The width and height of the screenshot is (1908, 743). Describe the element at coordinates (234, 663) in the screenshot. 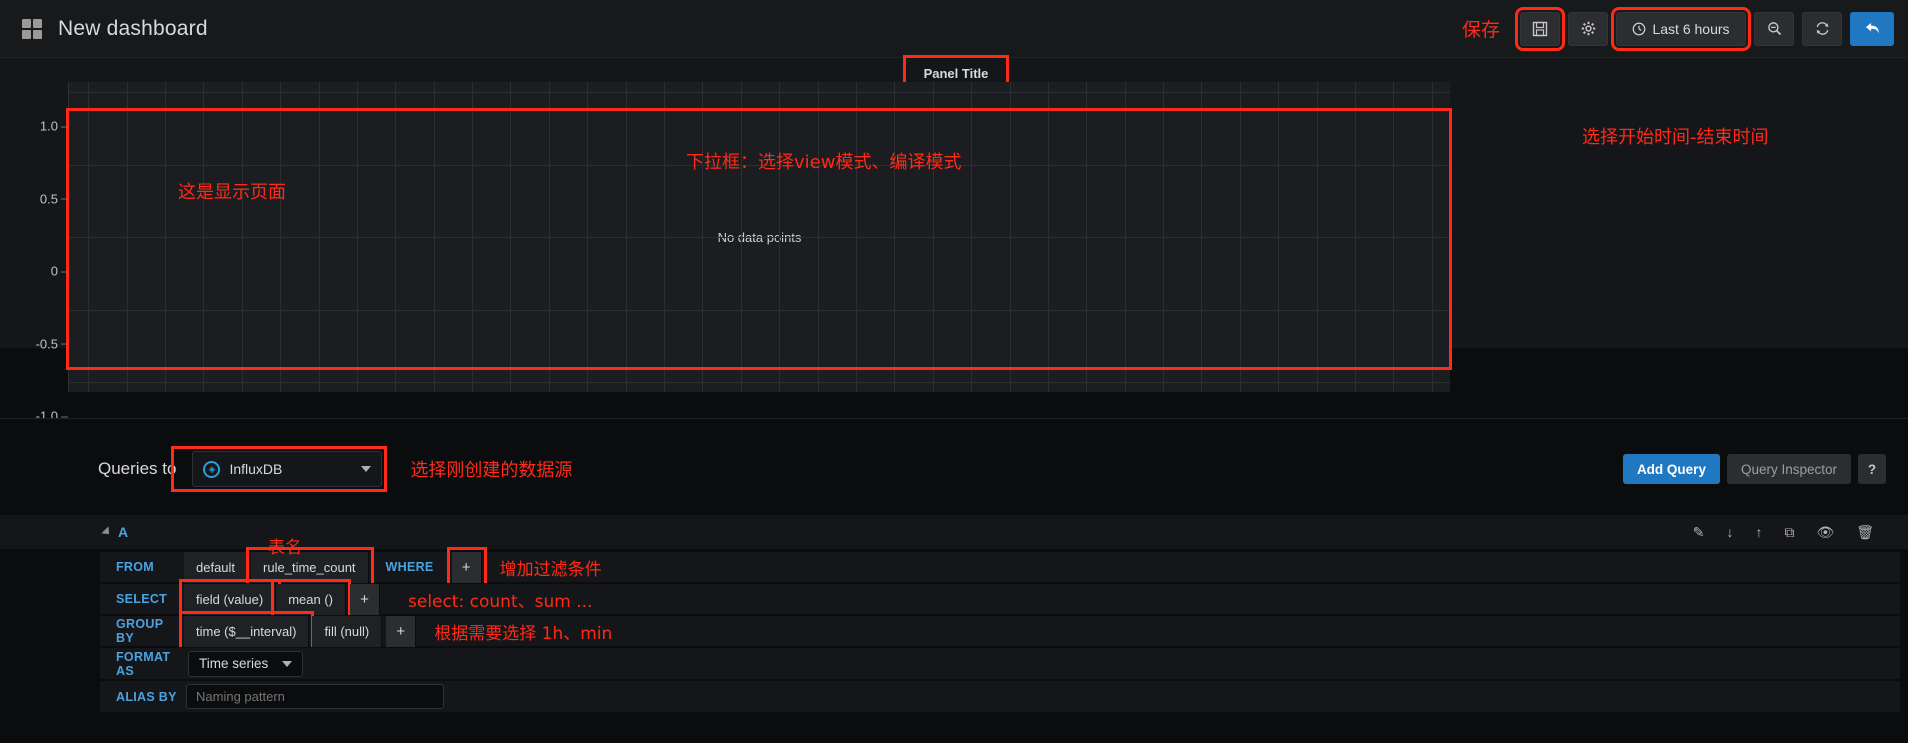

I see `format-as-value: Time series` at that location.